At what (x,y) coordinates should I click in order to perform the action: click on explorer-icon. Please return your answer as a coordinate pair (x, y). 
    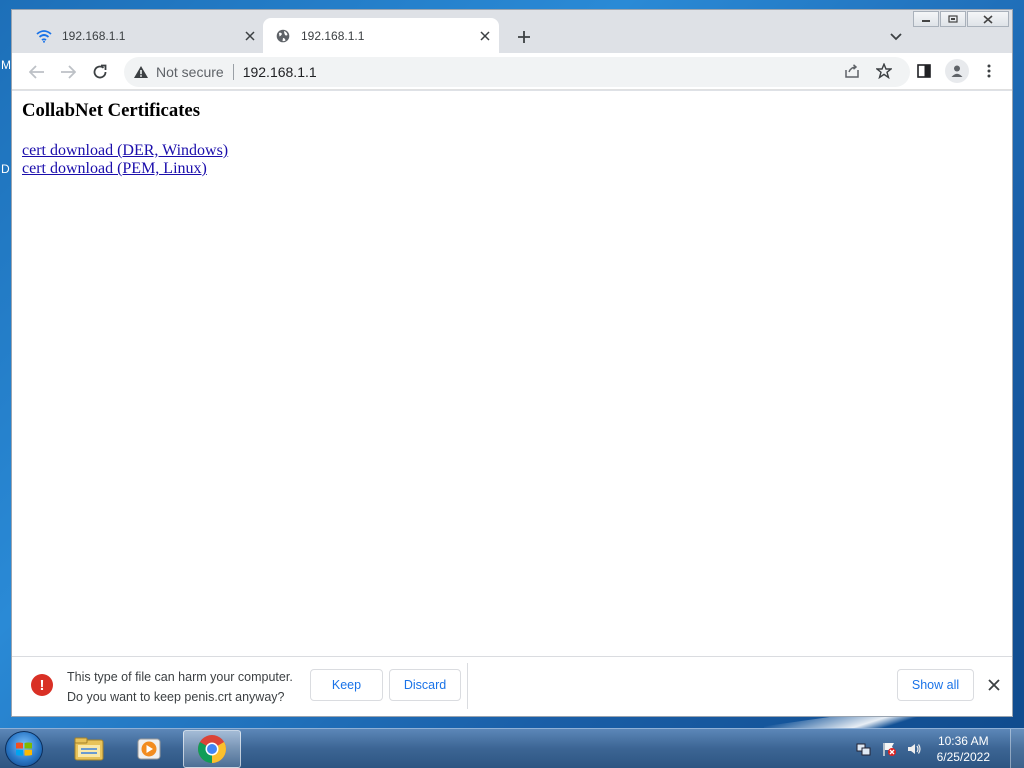
    Looking at the image, I should click on (89, 749).